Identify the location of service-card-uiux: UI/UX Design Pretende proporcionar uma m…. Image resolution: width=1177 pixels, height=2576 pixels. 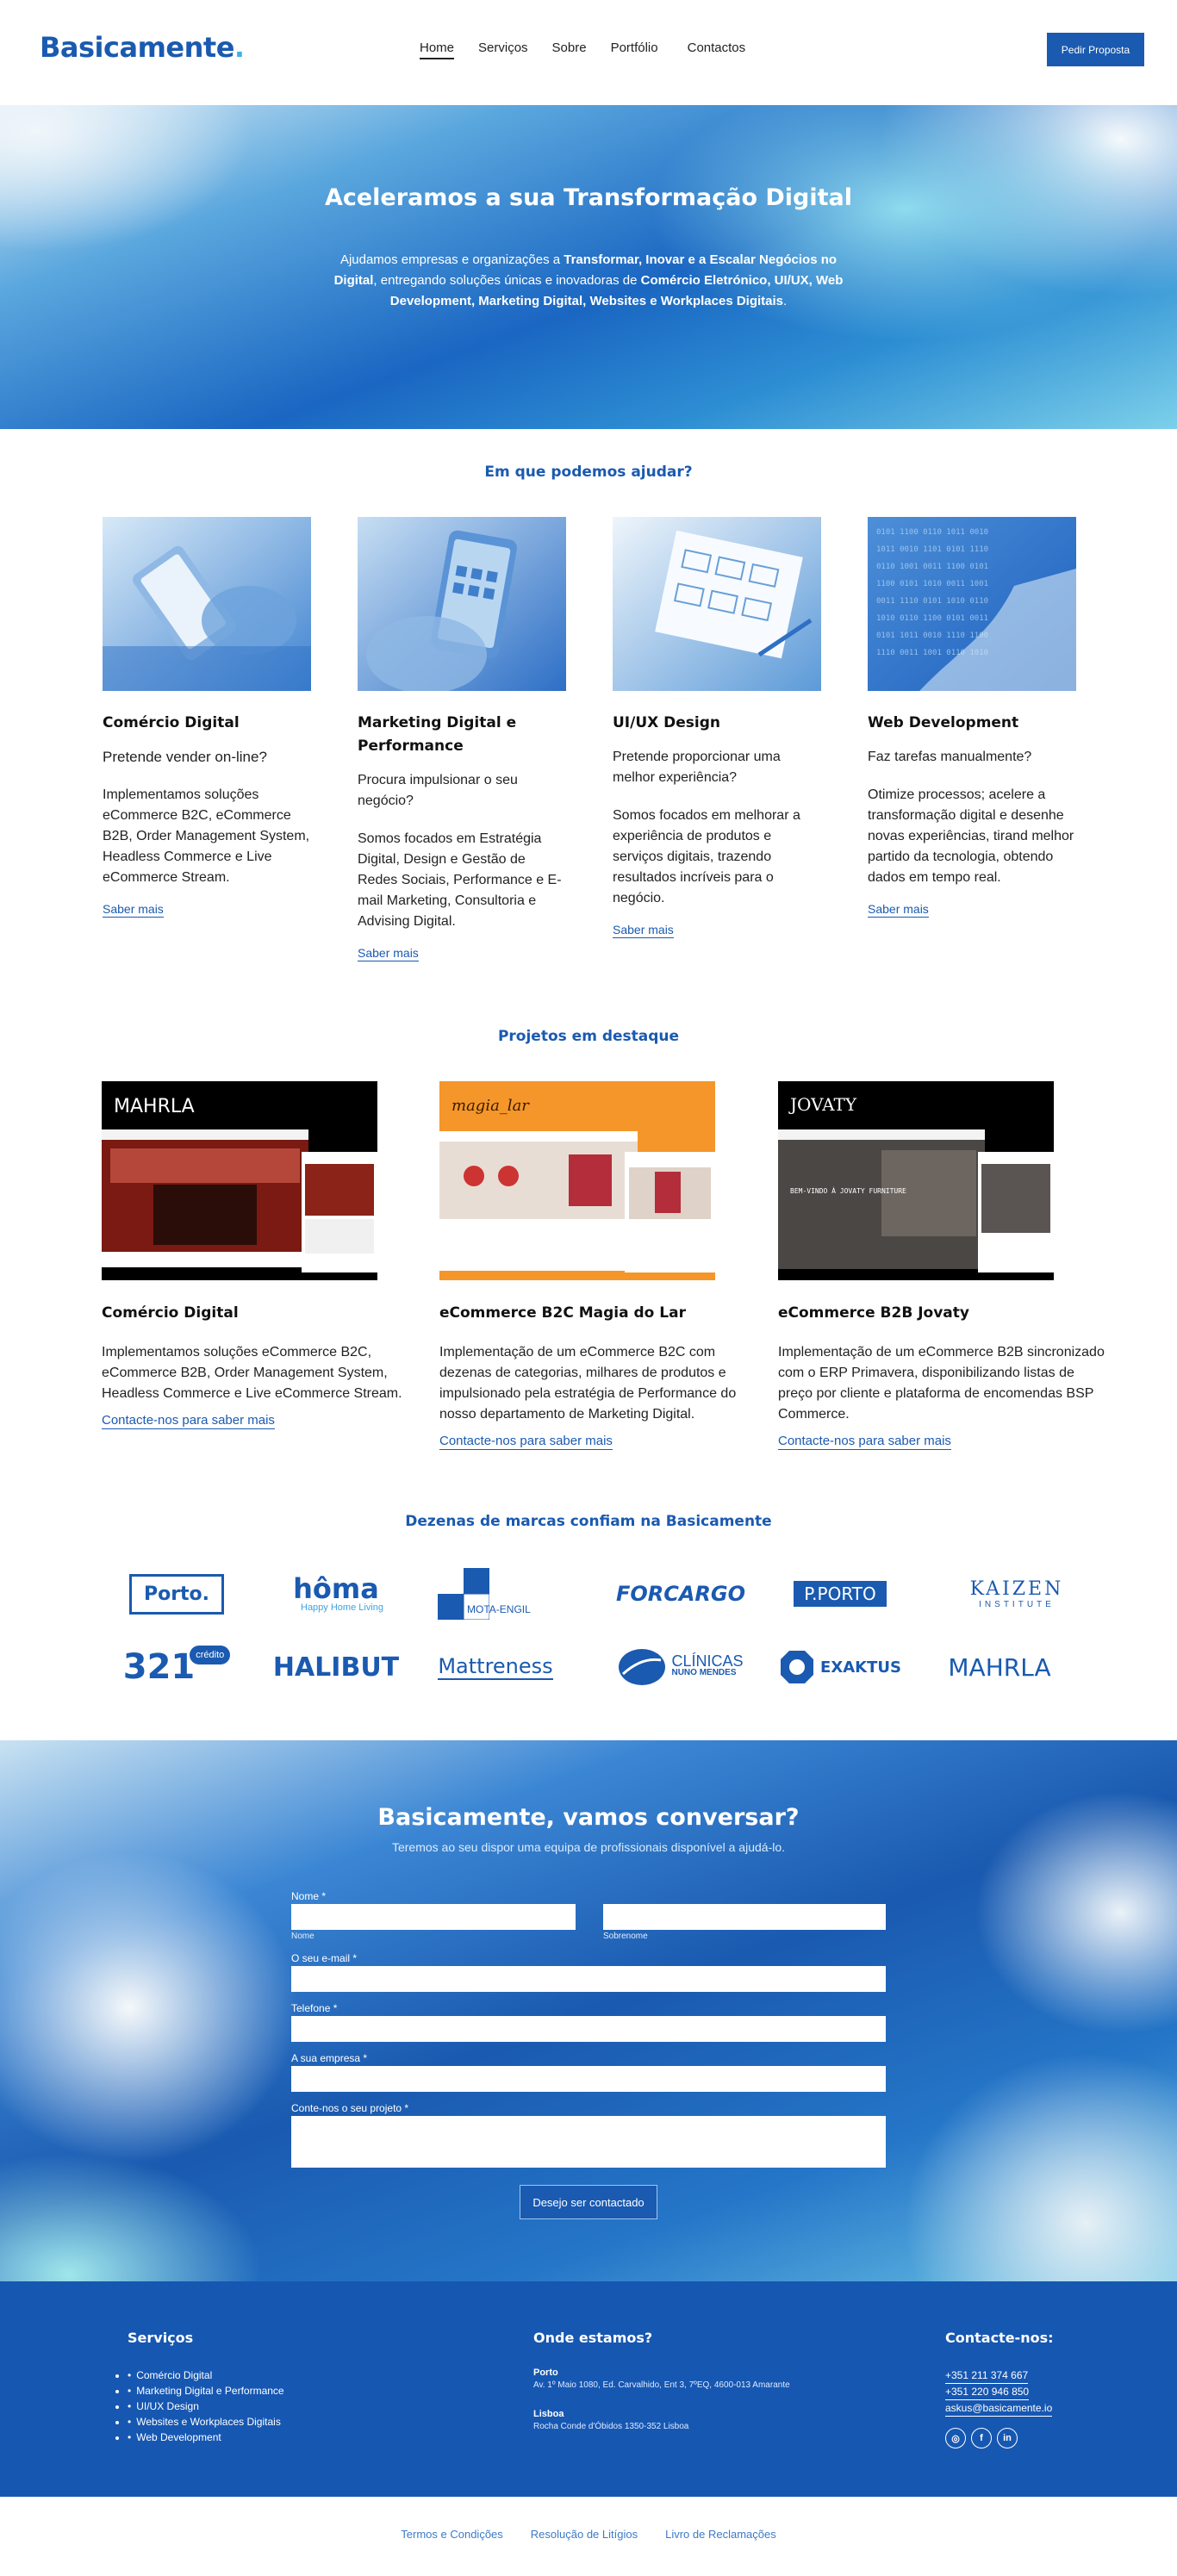
(717, 728).